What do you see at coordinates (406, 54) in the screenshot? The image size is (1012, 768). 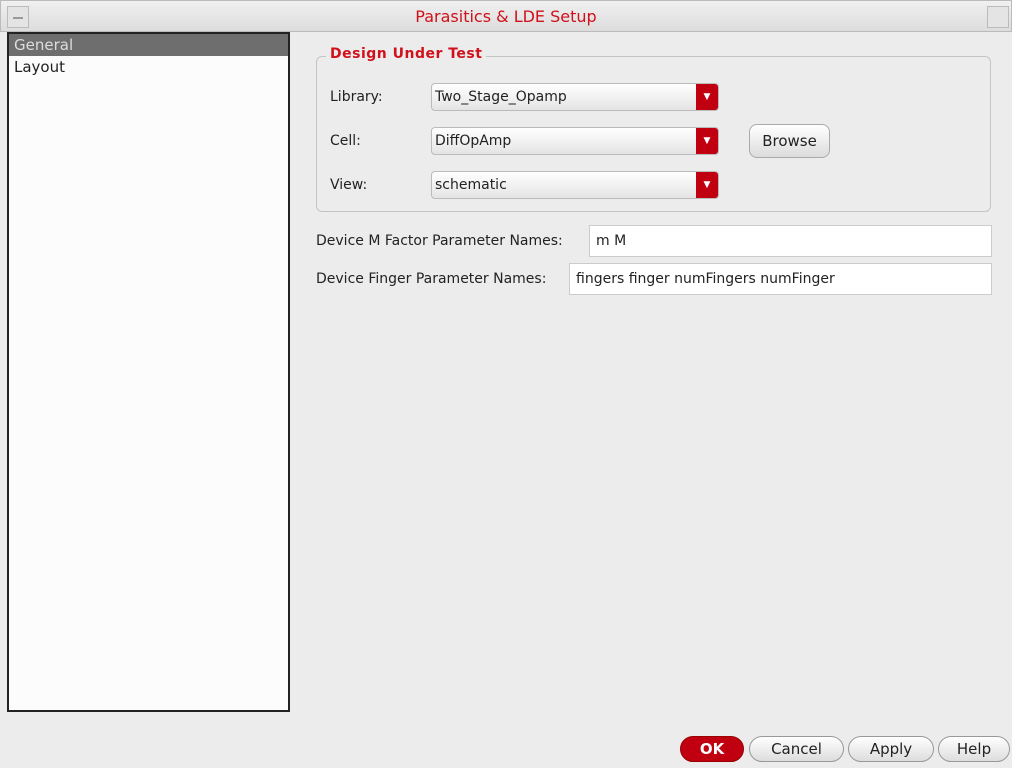 I see `group-legend: Design Under Test` at bounding box center [406, 54].